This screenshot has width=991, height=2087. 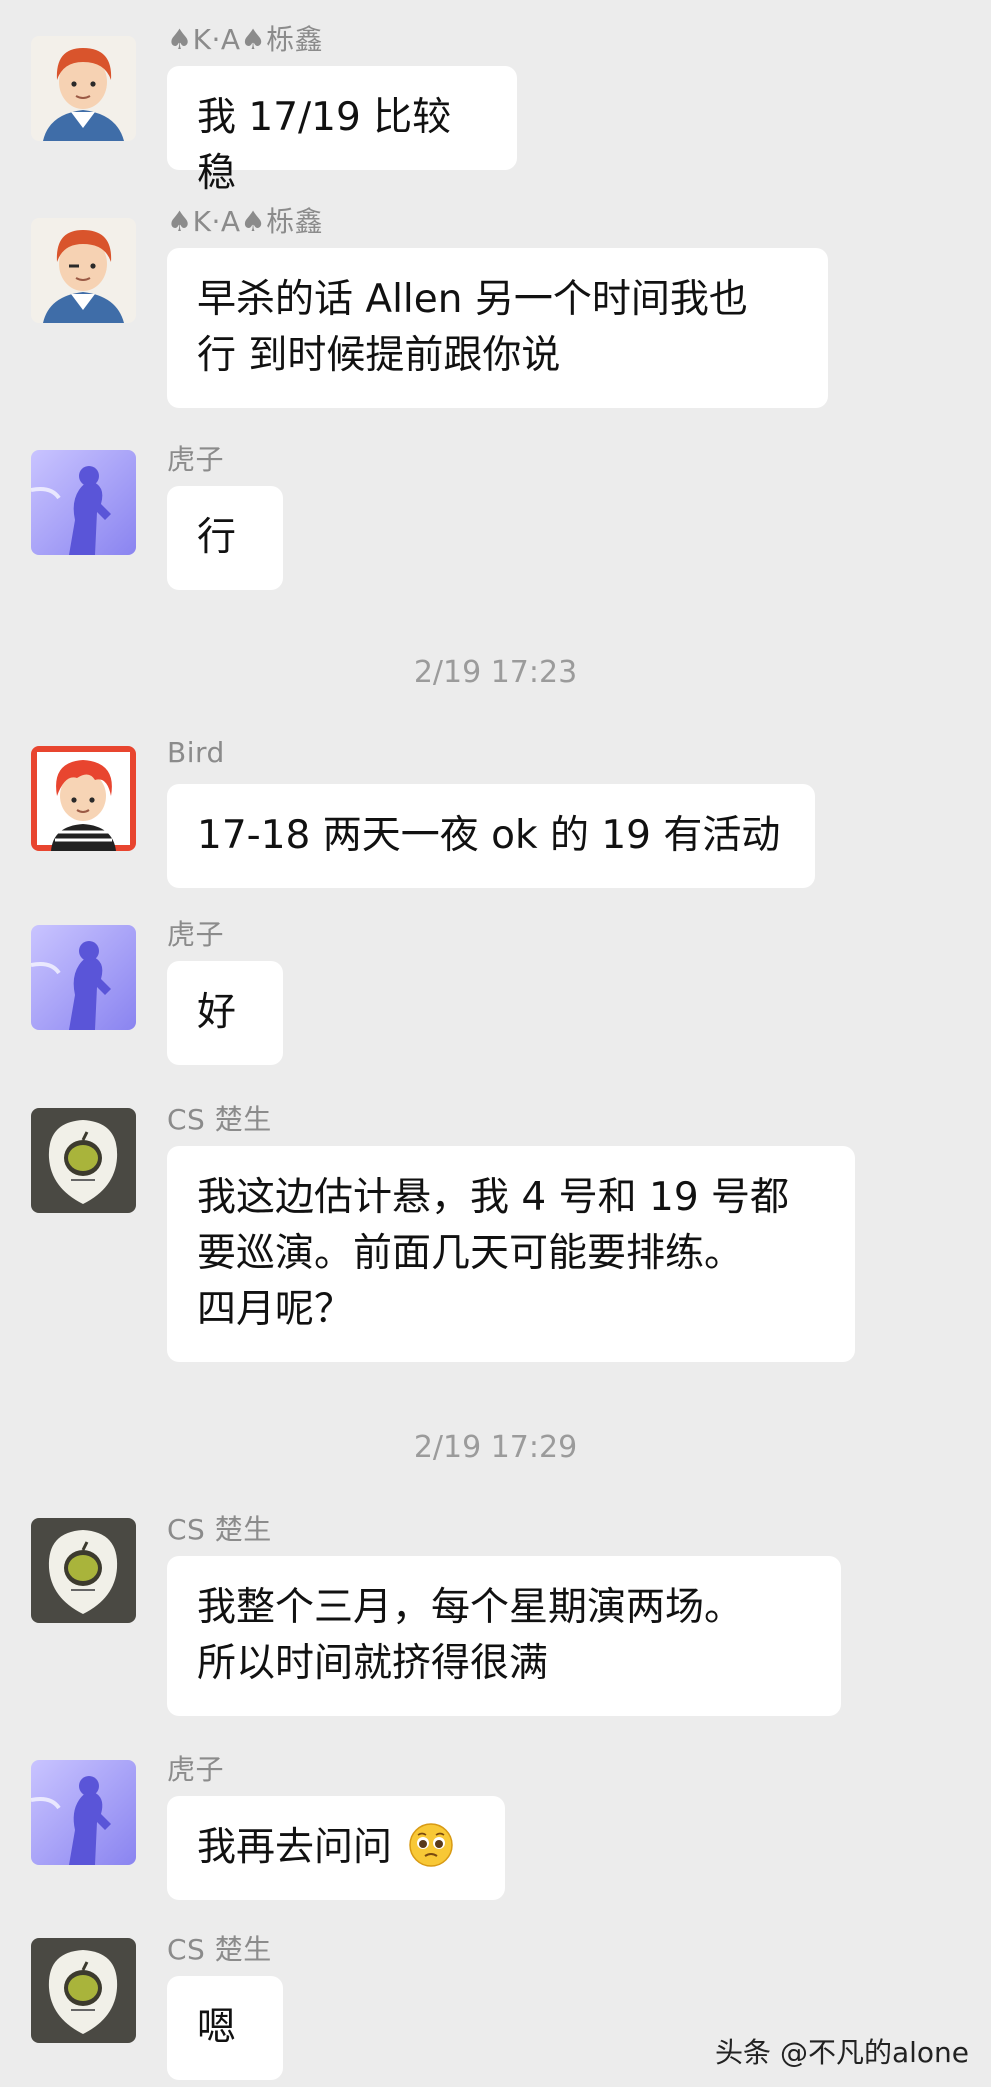 What do you see at coordinates (431, 1845) in the screenshot?
I see `pleading-face-emoji` at bounding box center [431, 1845].